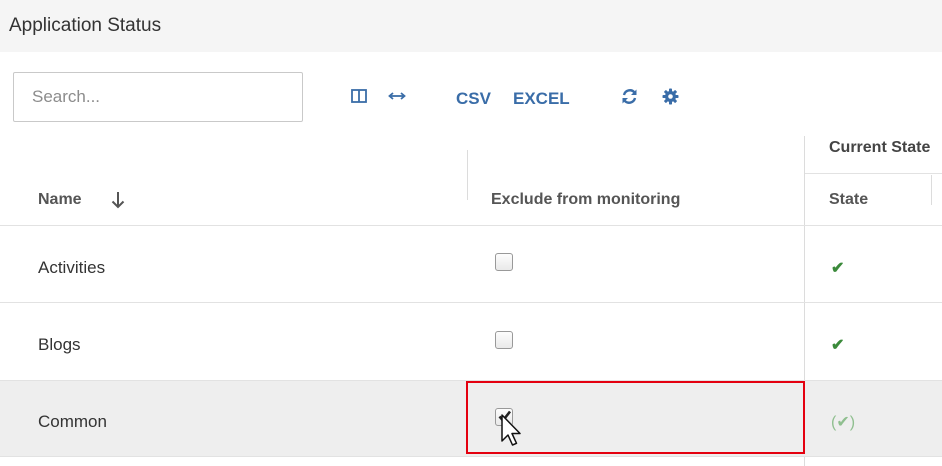 The image size is (942, 466). Describe the element at coordinates (843, 422) in the screenshot. I see `state-ok-muted-icon: (✔)` at that location.